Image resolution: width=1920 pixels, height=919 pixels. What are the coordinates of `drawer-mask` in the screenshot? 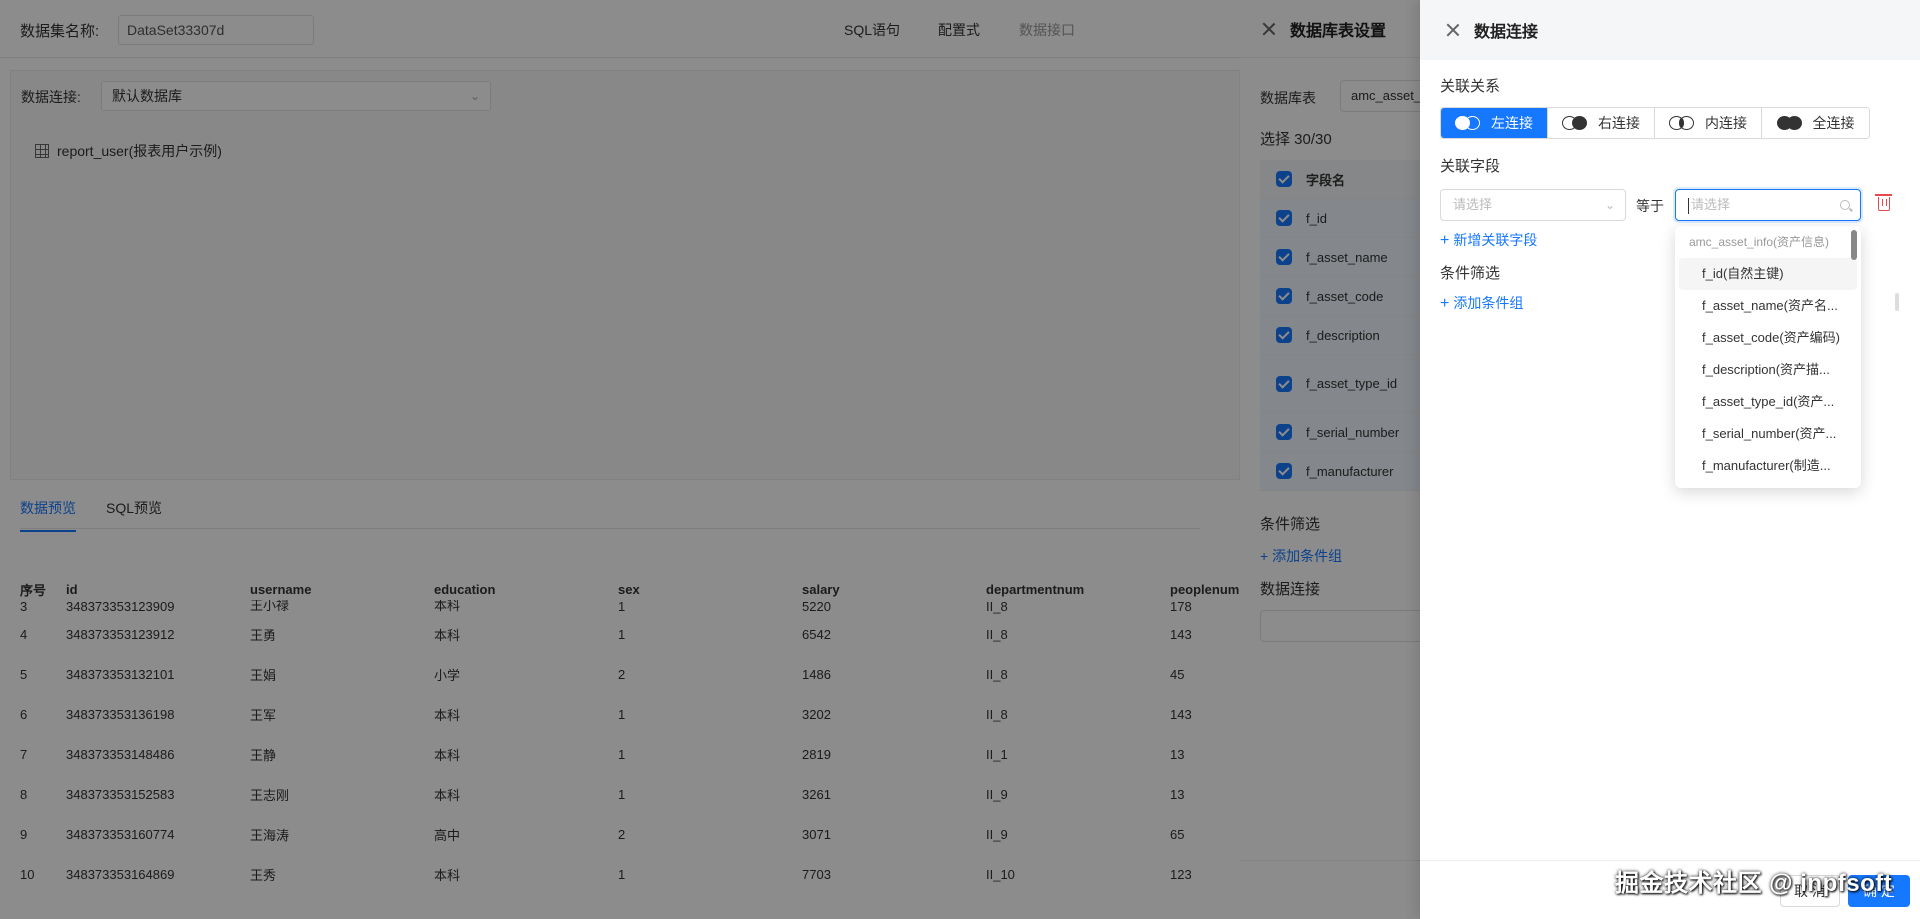 It's located at (1330, 459).